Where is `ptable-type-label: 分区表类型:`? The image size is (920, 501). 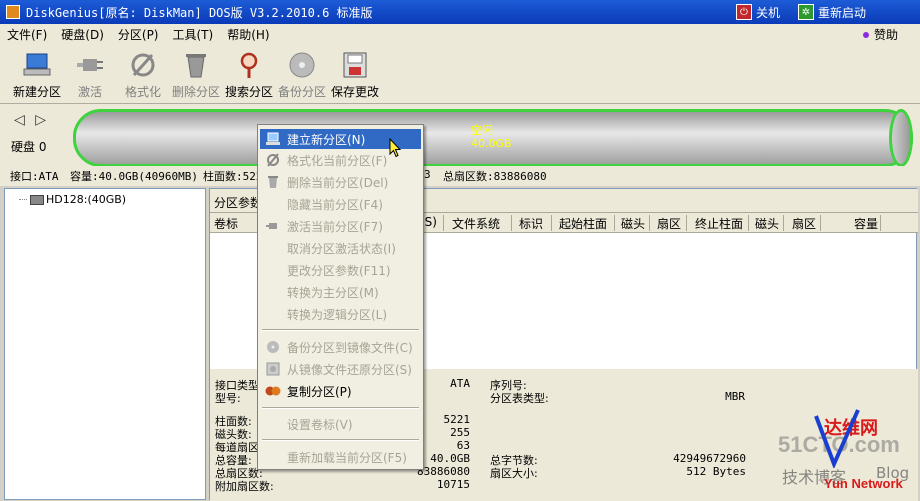
ptable-type-label: 分区表类型: is located at coordinates (519, 398).